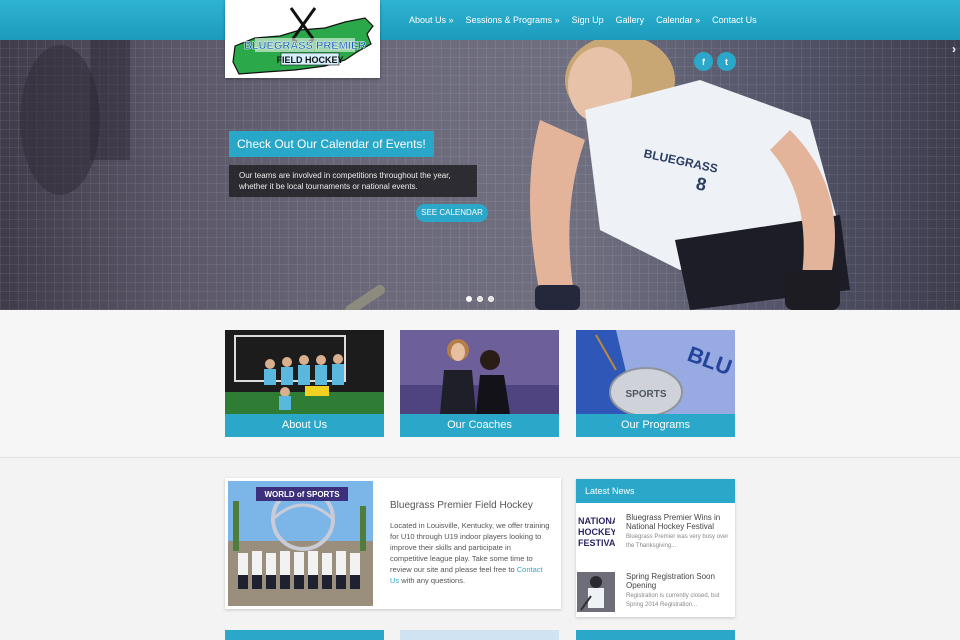 The height and width of the screenshot is (640, 960). Describe the element at coordinates (432, 580) in the screenshot. I see `about-text-after-link: with any questions.` at that location.